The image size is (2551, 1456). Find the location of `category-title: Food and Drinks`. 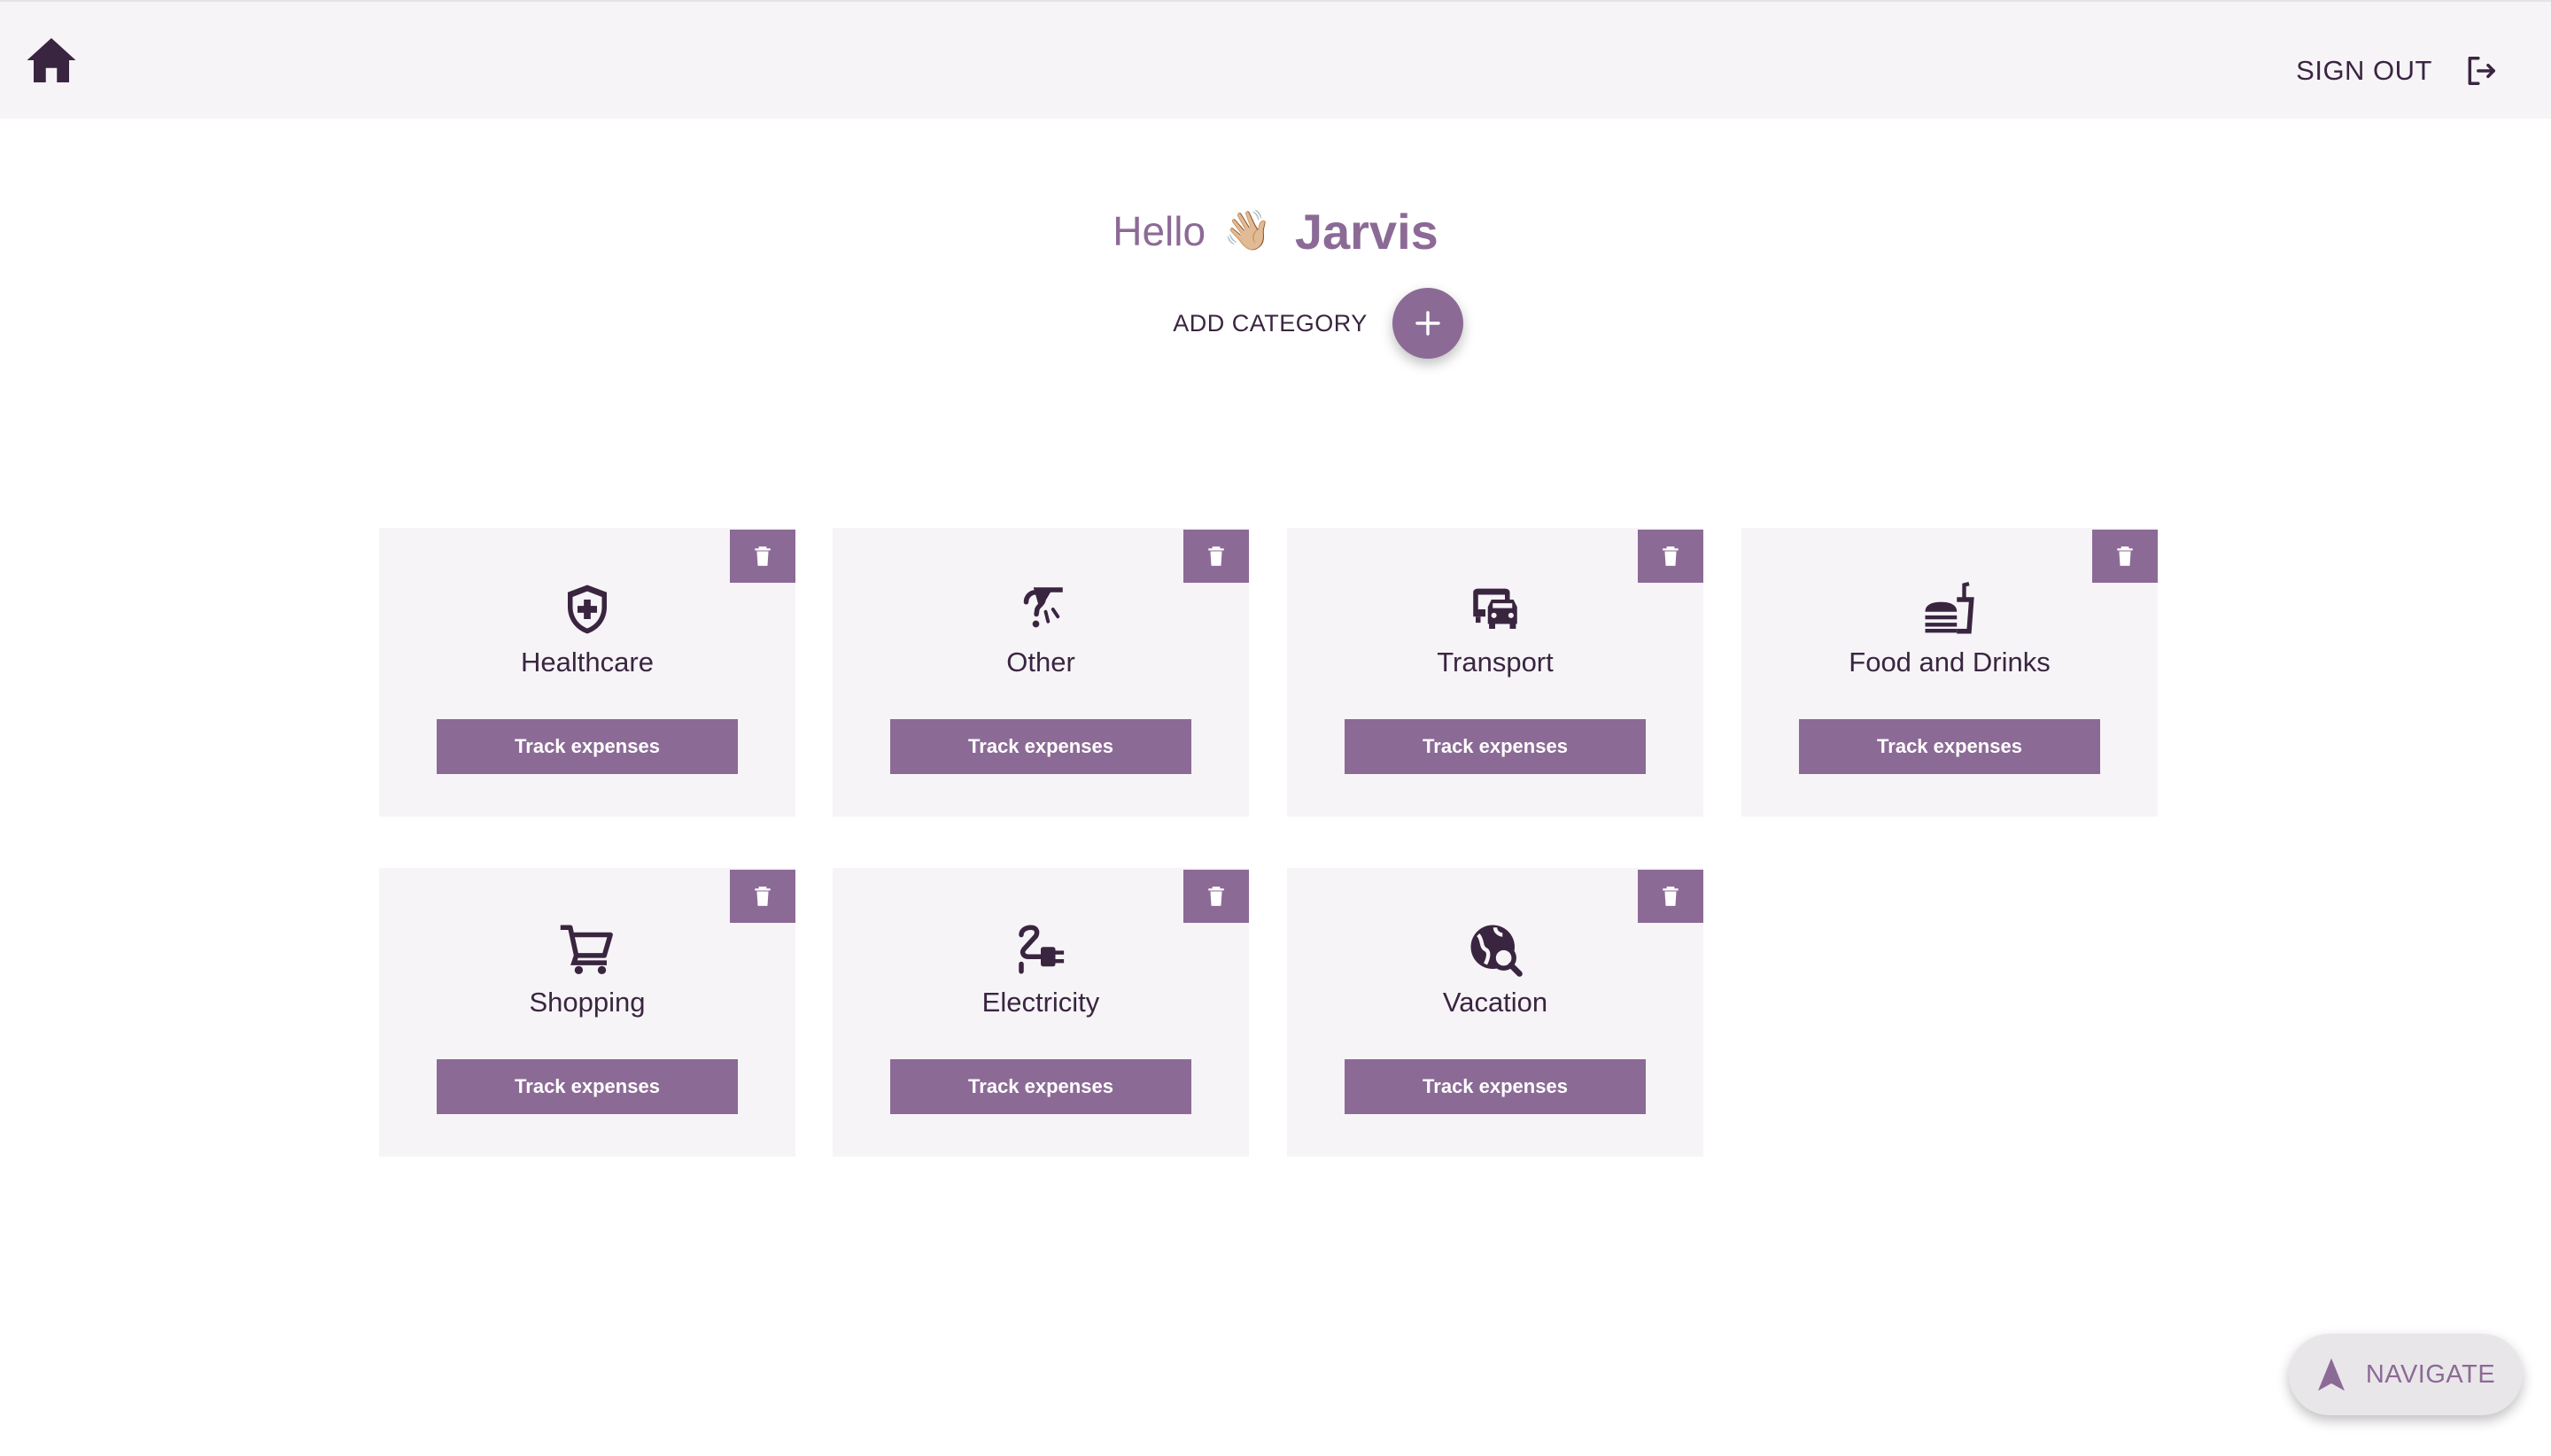

category-title: Food and Drinks is located at coordinates (1950, 662).